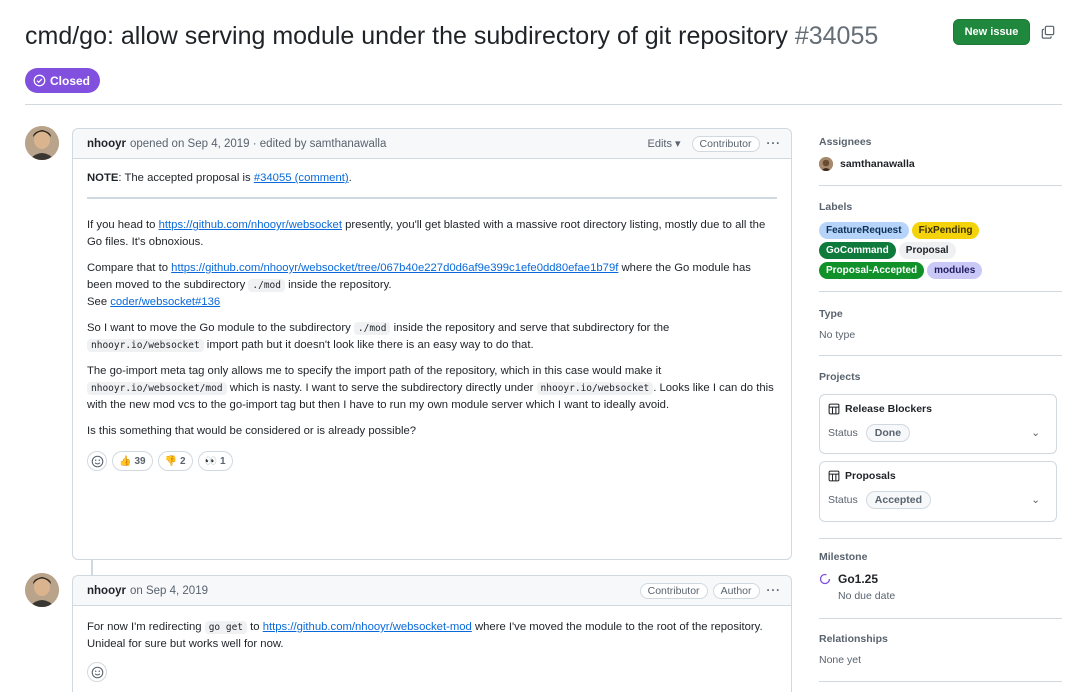 The width and height of the screenshot is (1080, 692). Describe the element at coordinates (877, 164) in the screenshot. I see `assignee-name: samthanawalla` at that location.